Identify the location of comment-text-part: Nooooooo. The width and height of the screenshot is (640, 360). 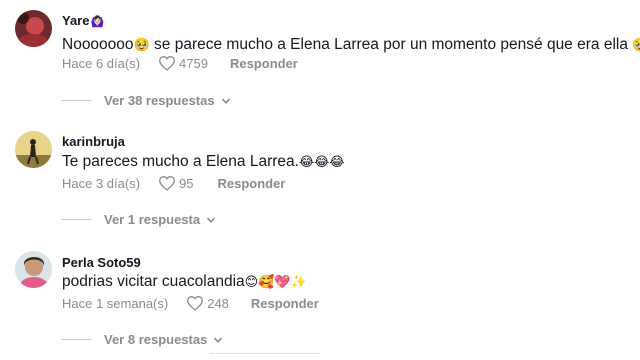
(98, 44).